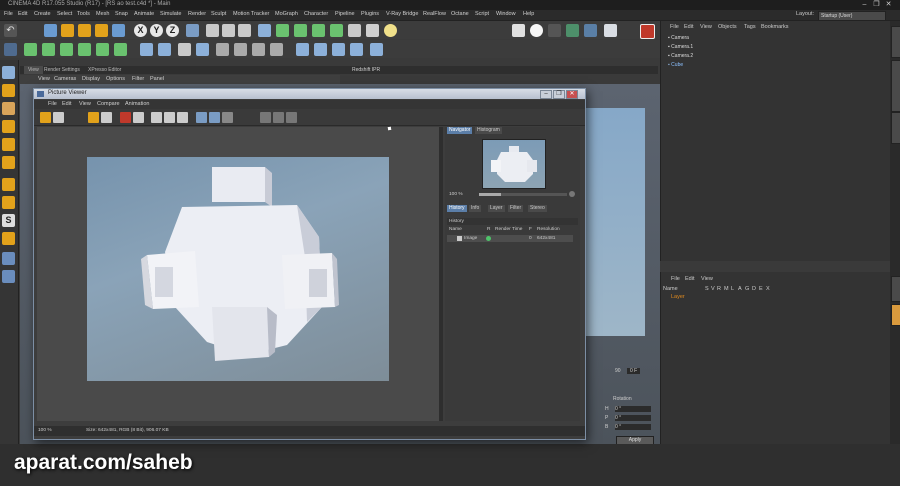 Image resolution: width=900 pixels, height=486 pixels. Describe the element at coordinates (707, 279) in the screenshot. I see `layermgr-menu-view: View` at that location.